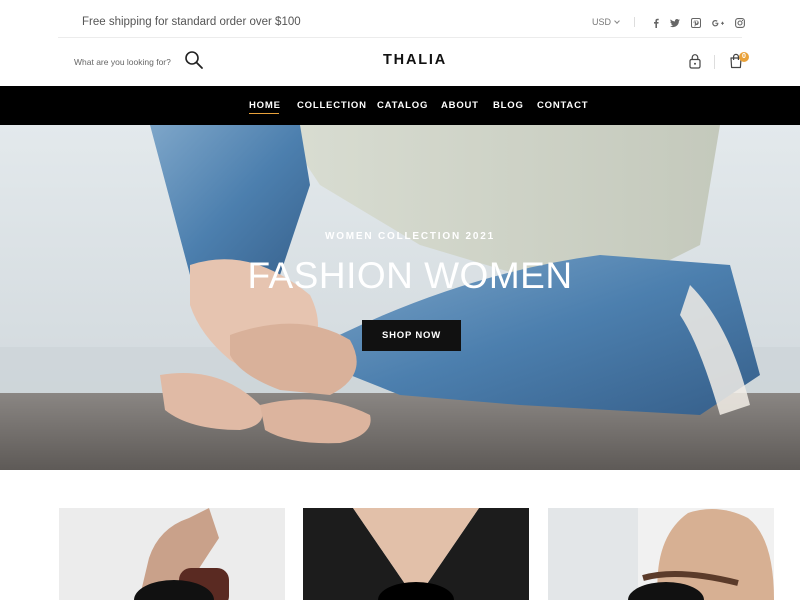 Image resolution: width=800 pixels, height=600 pixels. What do you see at coordinates (460, 105) in the screenshot?
I see `nav-item-about: ABOUT` at bounding box center [460, 105].